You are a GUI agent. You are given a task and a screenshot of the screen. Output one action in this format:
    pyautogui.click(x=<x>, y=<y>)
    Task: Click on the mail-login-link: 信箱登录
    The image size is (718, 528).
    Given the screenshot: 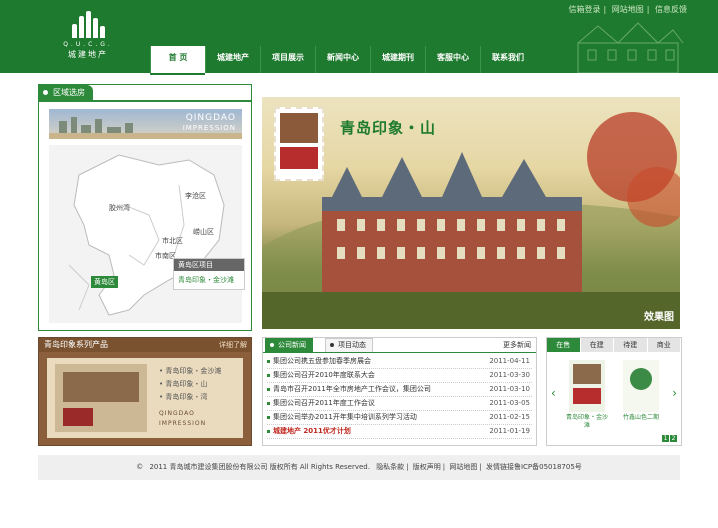 What is the action you would take?
    pyautogui.click(x=585, y=9)
    